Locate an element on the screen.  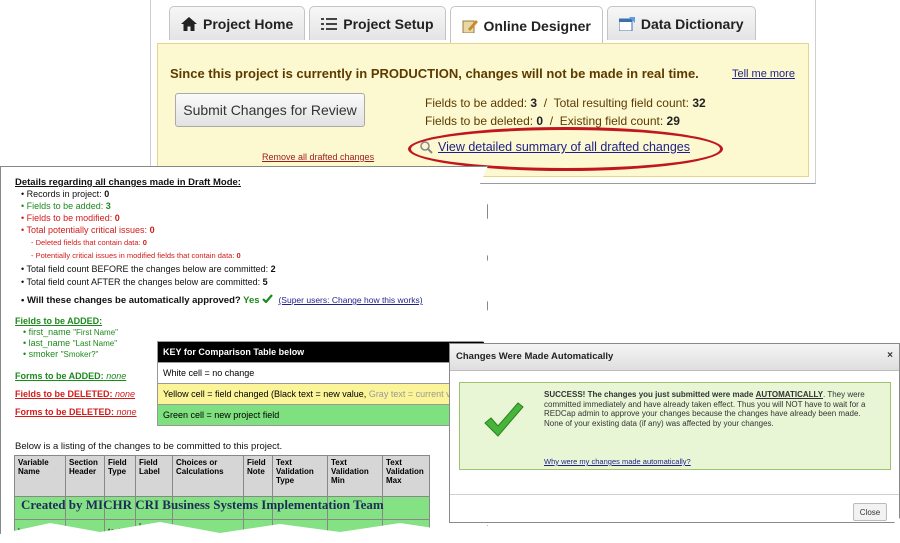
detail-fields-added: • Fields to be added: 3 is located at coordinates (66, 206).